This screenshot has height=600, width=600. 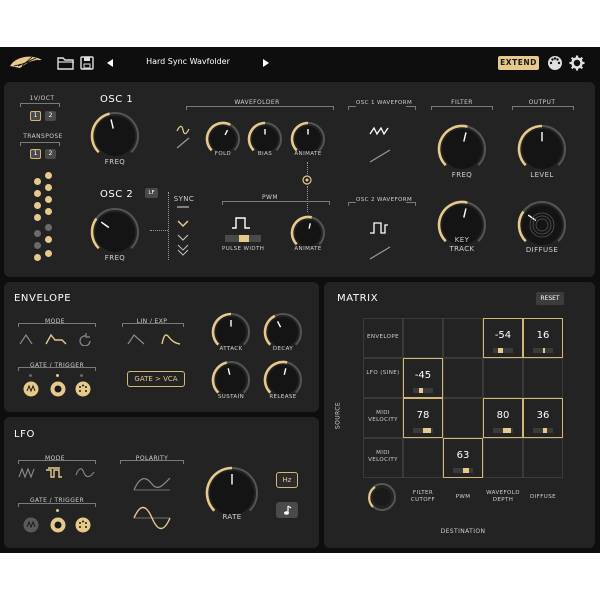 I want to click on bias-label: BIAS, so click(x=265, y=154).